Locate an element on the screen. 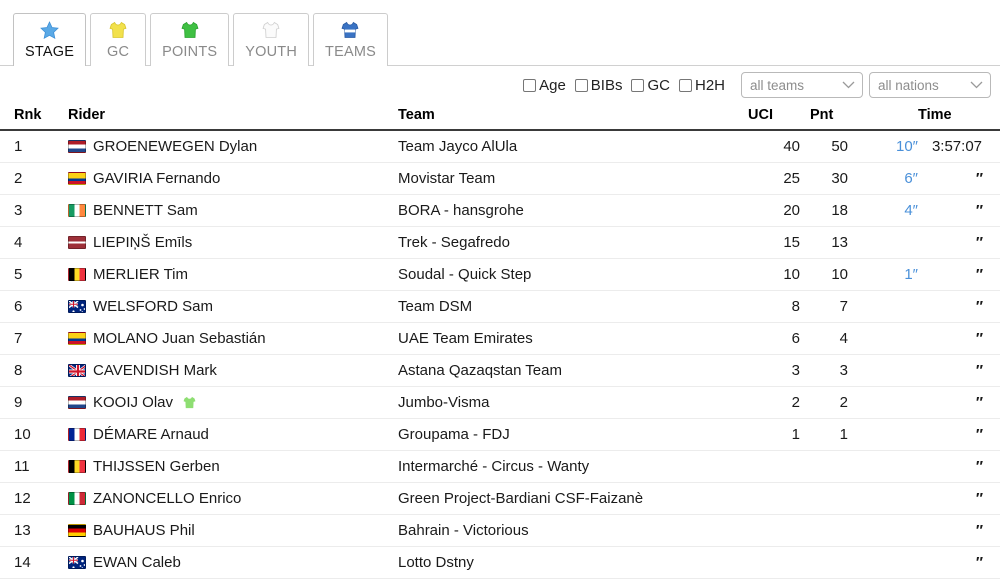 The height and width of the screenshot is (579, 1000). rider-name-link: THIJSSEN Gerben is located at coordinates (156, 466).